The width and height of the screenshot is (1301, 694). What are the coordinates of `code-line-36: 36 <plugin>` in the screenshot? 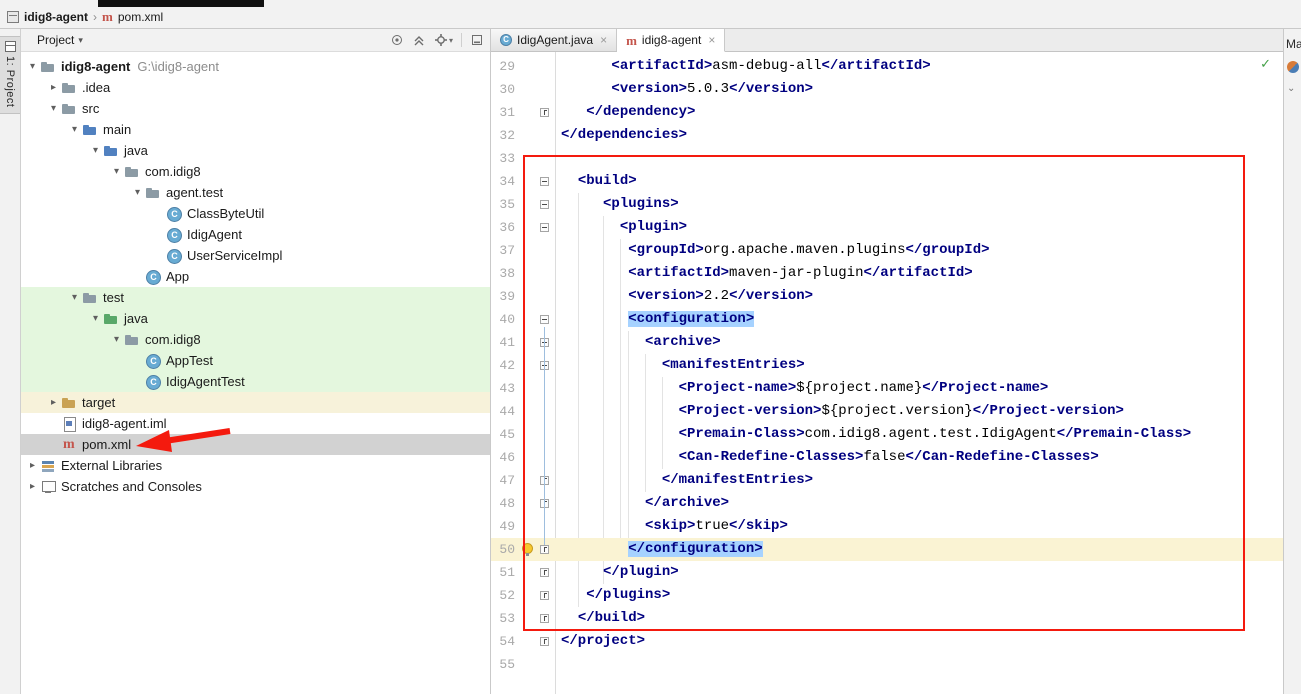 It's located at (887, 227).